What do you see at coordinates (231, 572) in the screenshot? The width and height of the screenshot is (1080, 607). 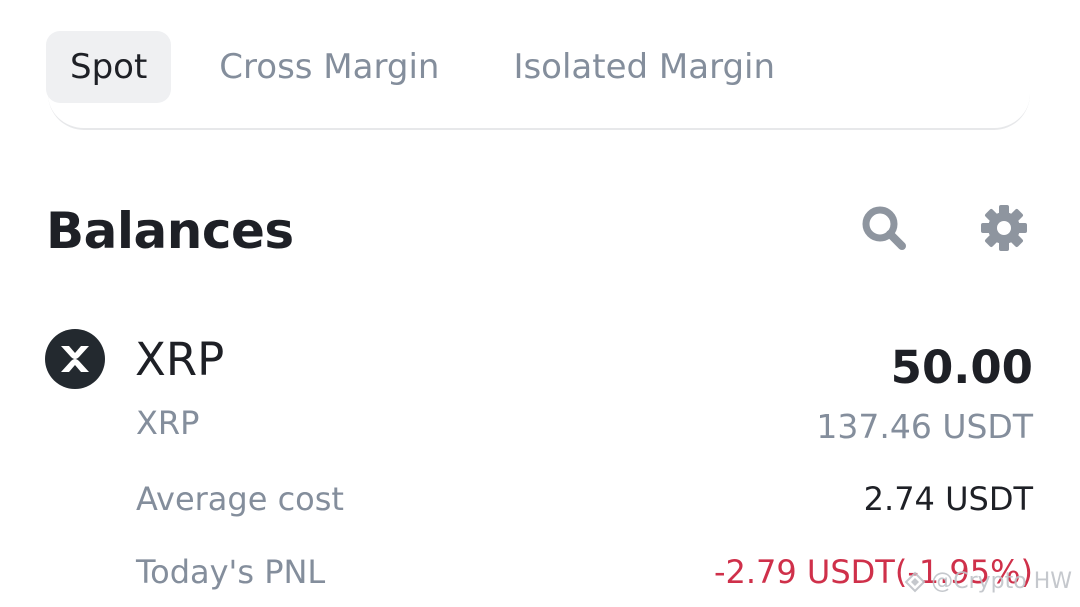 I see `todays-pnl-label: Today's PNL` at bounding box center [231, 572].